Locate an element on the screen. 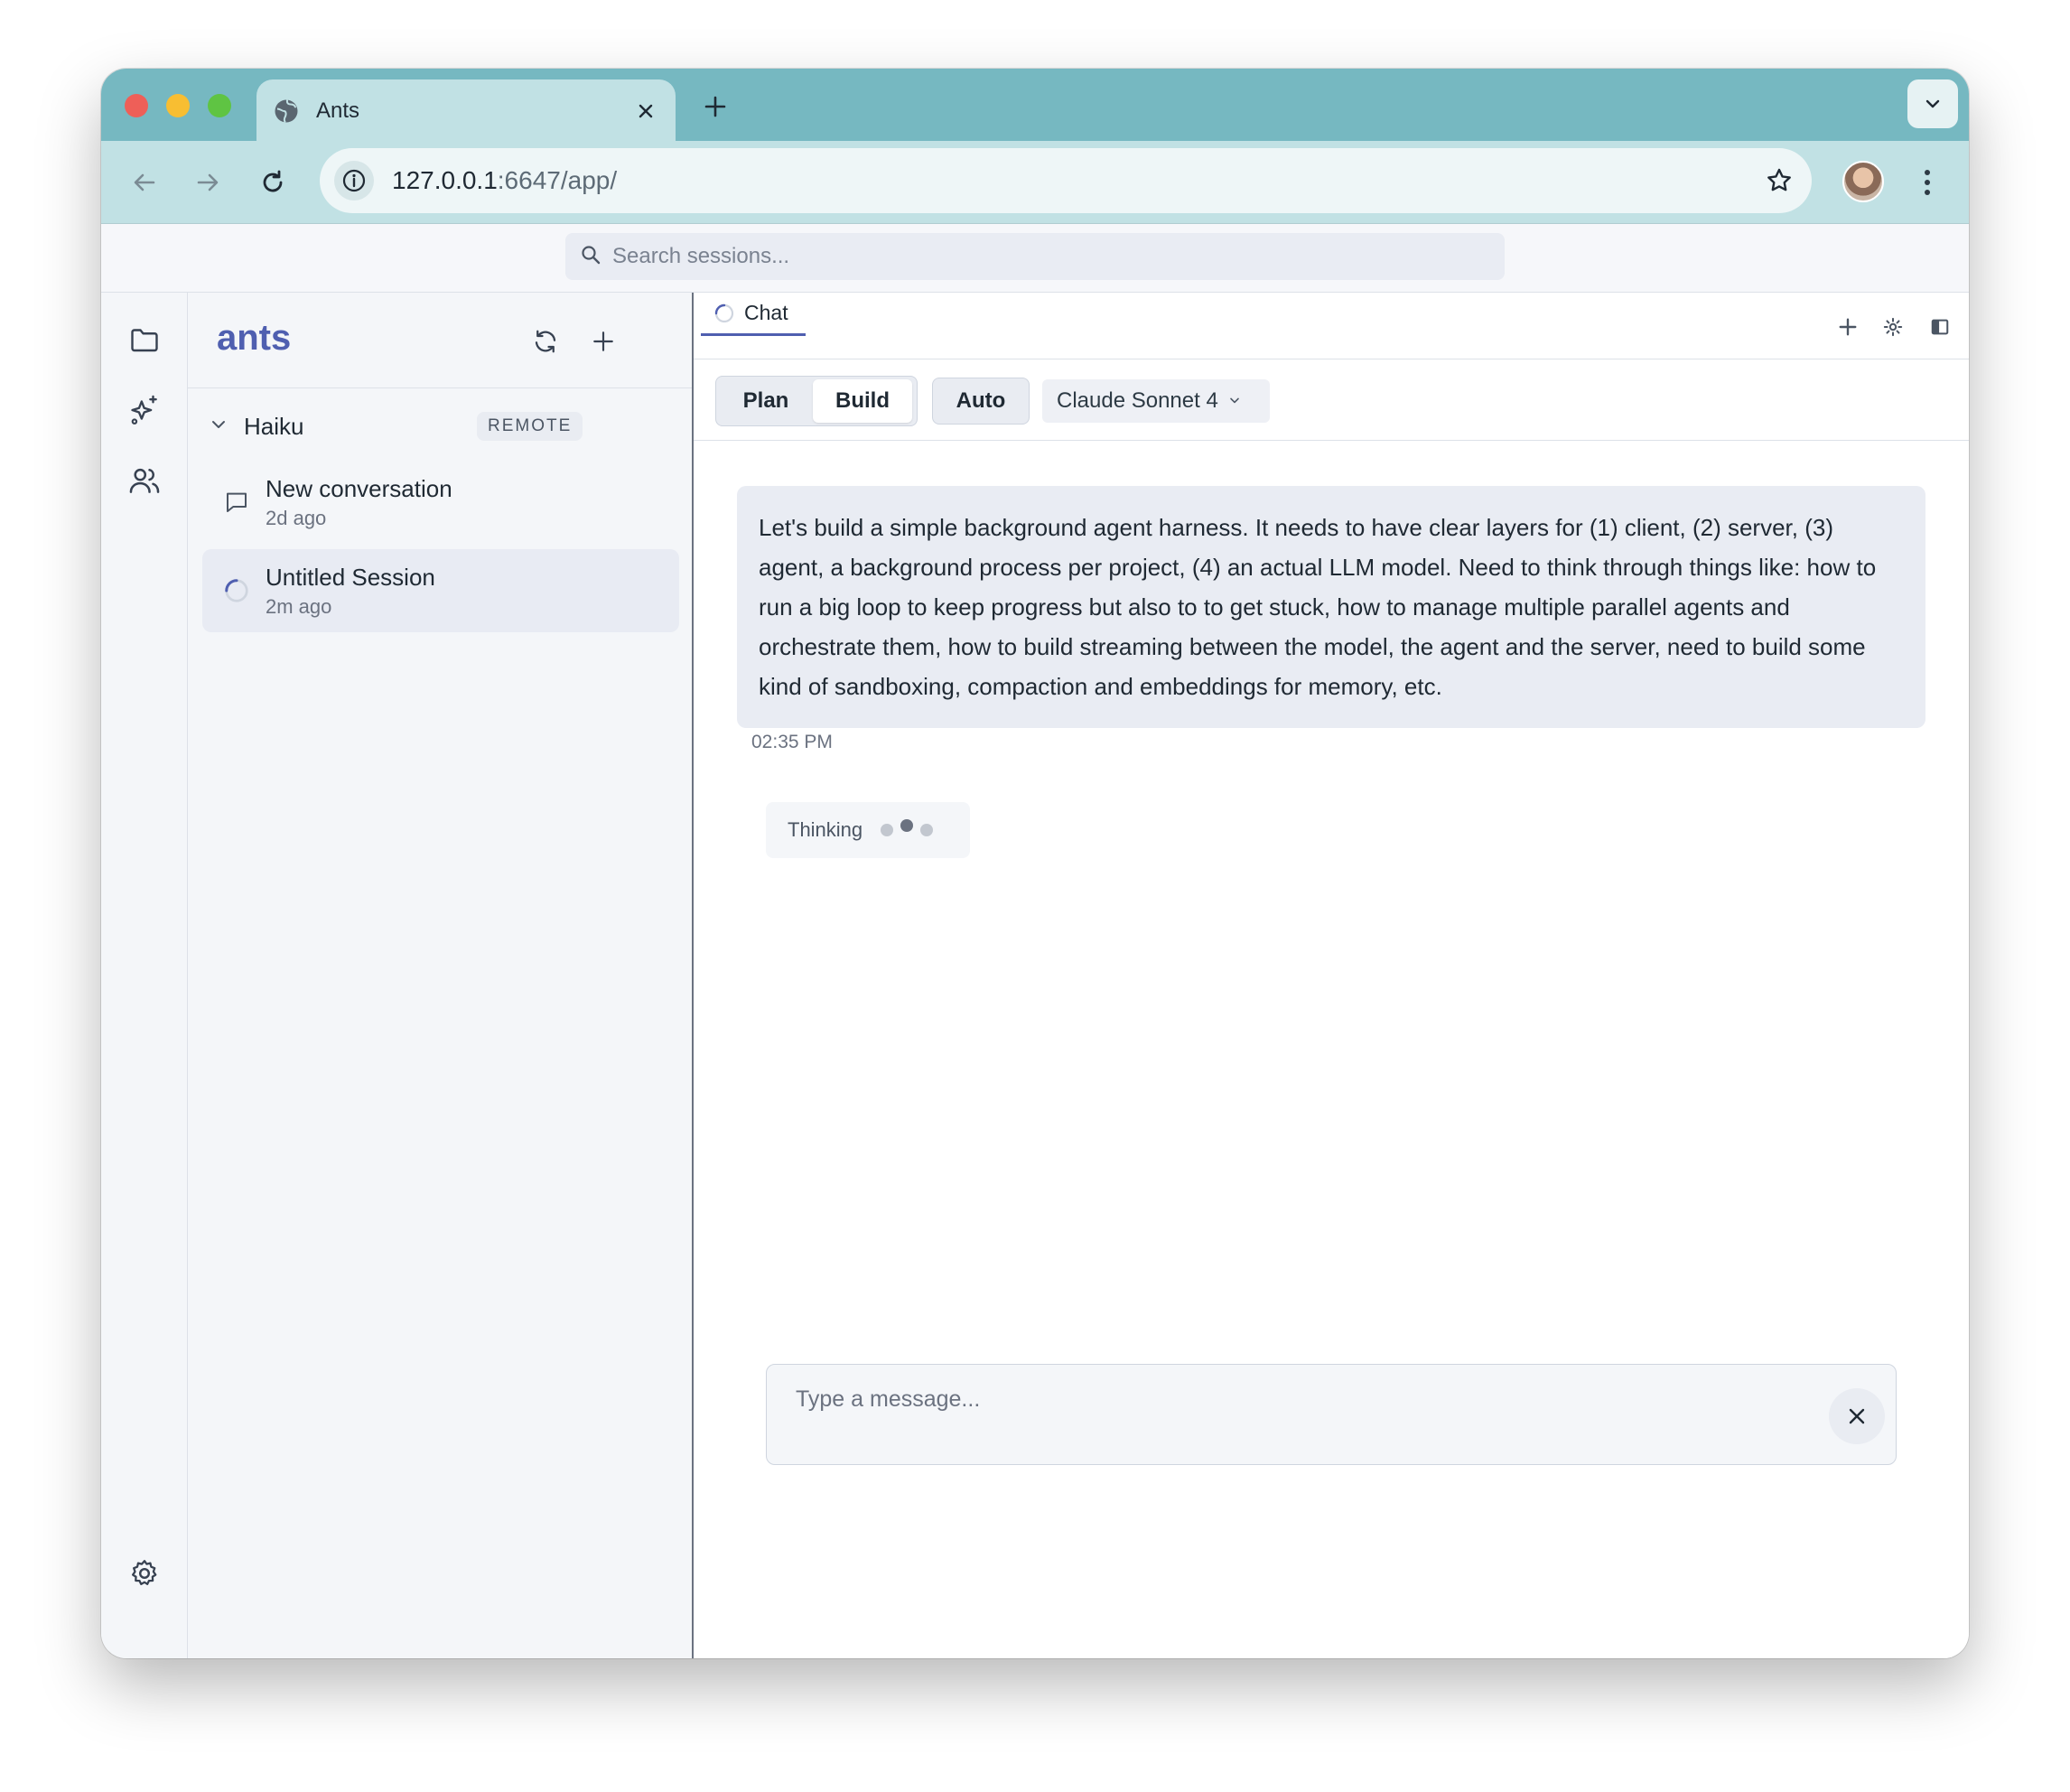 The width and height of the screenshot is (2070, 1792). remote-badge: REMOTE is located at coordinates (530, 426).